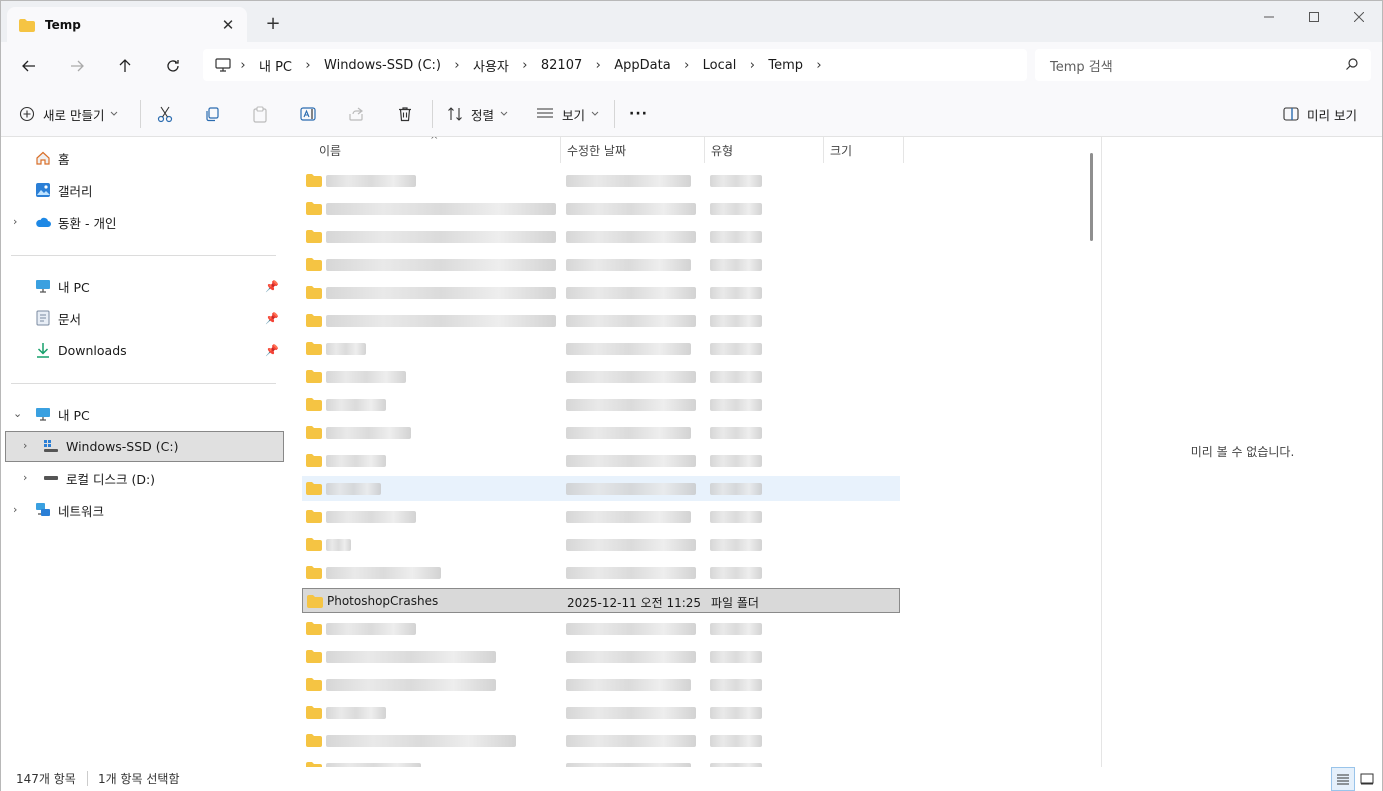 The image size is (1383, 791). I want to click on sidebar-item-drive-c: Windows-SSD (C:), so click(110, 446).